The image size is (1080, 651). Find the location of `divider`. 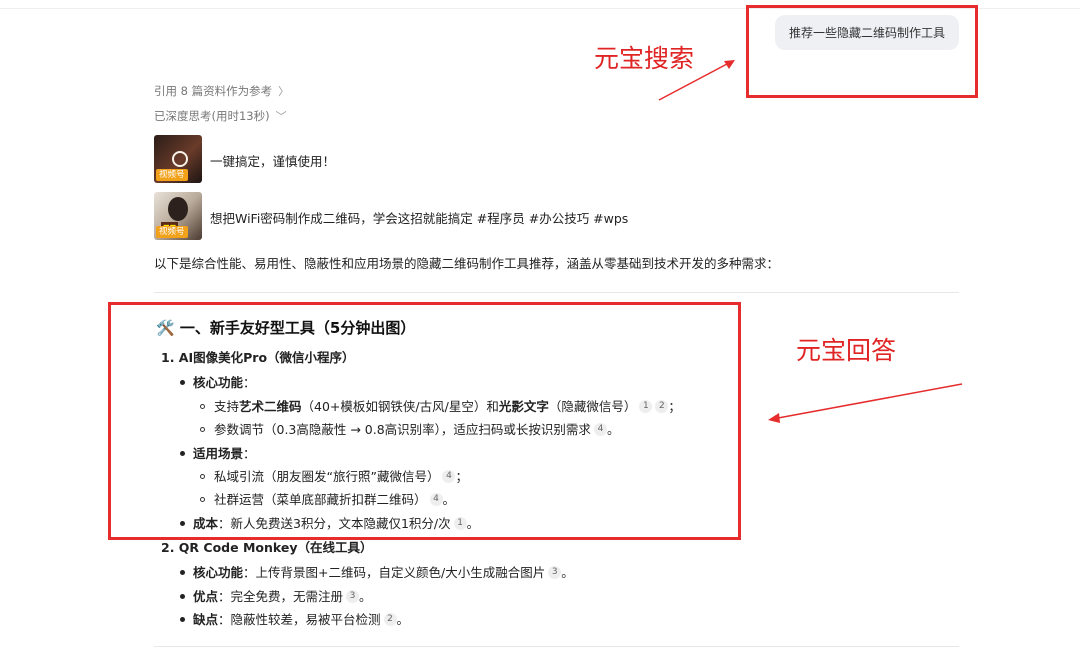

divider is located at coordinates (556, 292).